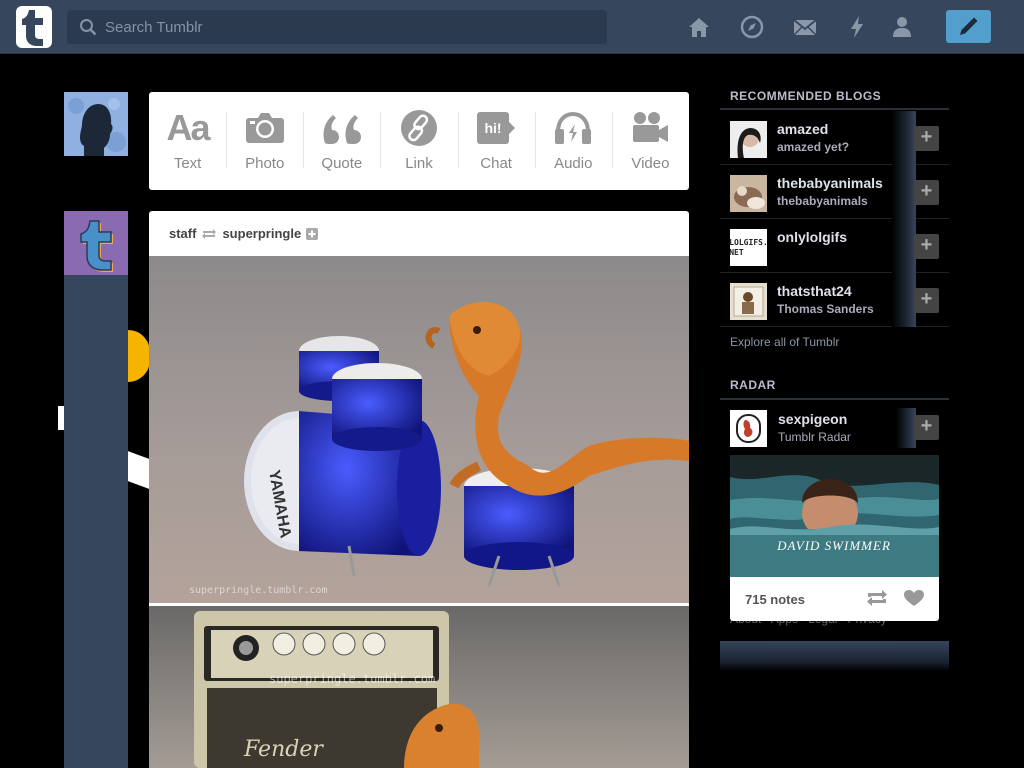  I want to click on pencil-icon, so click(969, 26).